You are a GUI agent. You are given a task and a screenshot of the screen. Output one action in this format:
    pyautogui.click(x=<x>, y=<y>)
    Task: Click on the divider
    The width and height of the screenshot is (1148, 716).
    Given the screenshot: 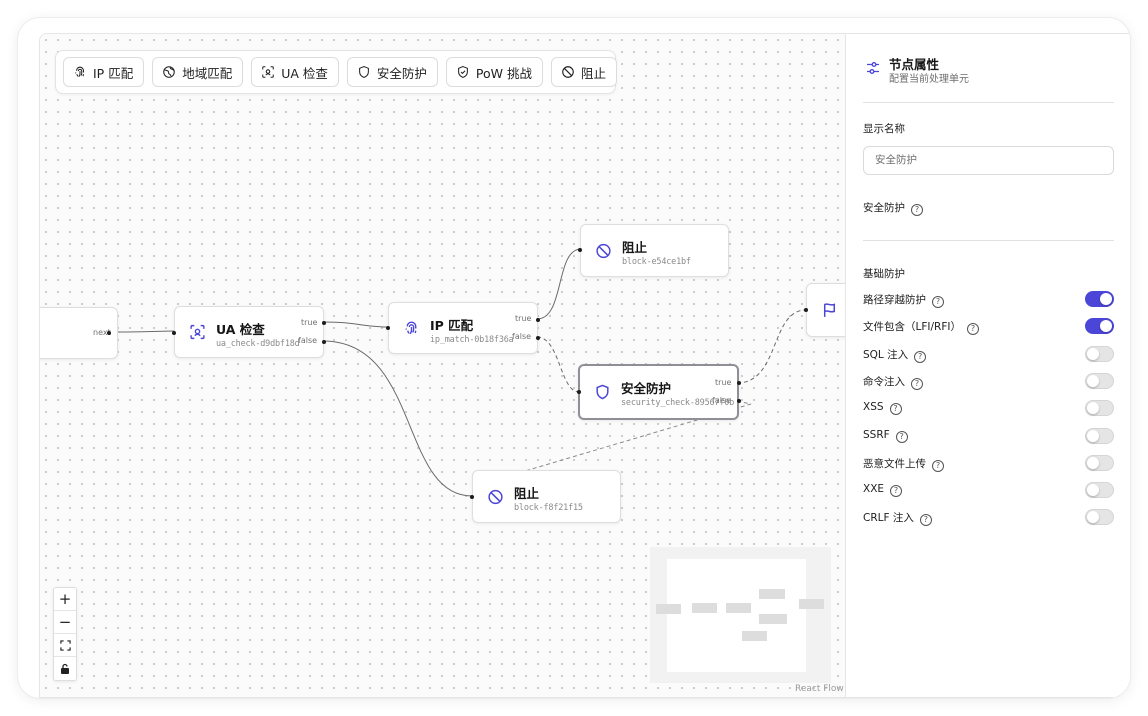 What is the action you would take?
    pyautogui.click(x=988, y=240)
    